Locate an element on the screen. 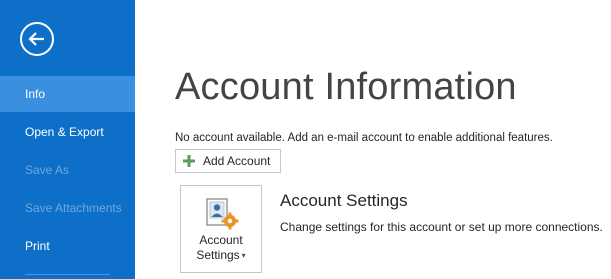  back-button is located at coordinates (37, 39).